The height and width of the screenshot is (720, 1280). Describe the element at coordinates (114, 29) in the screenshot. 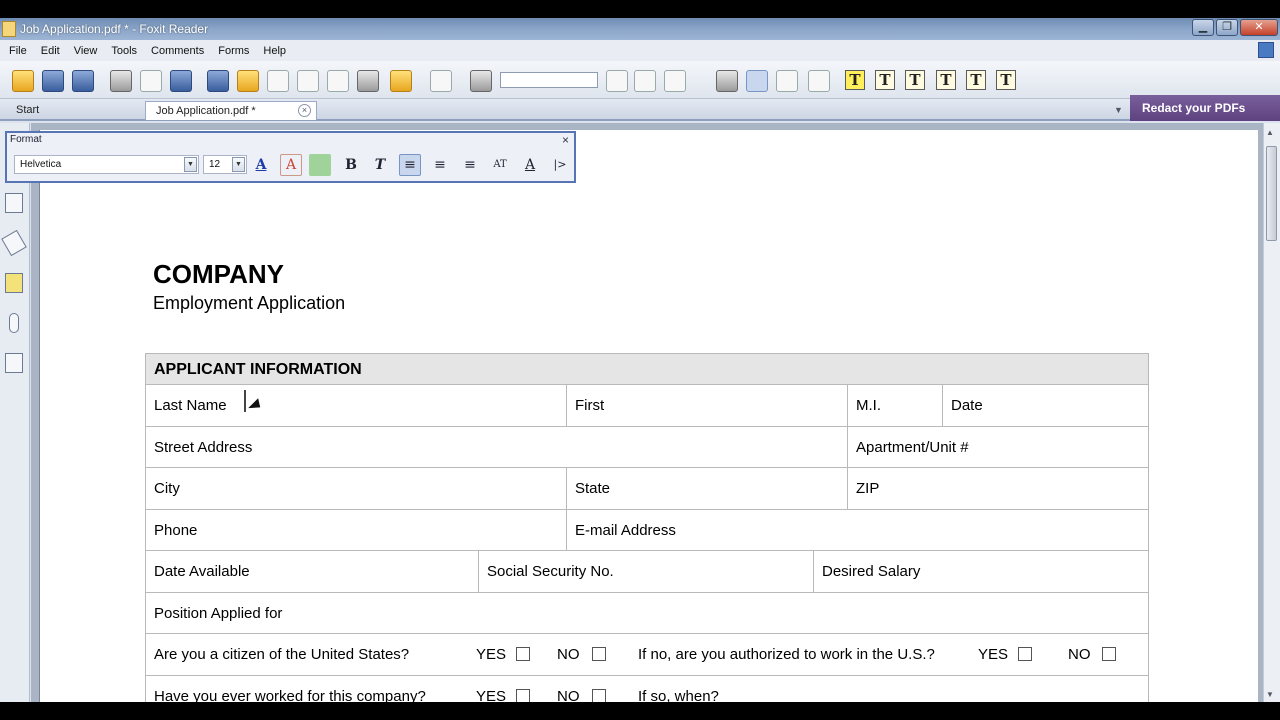

I see `window-title: Job Application.pdf * - Foxit Reader` at that location.